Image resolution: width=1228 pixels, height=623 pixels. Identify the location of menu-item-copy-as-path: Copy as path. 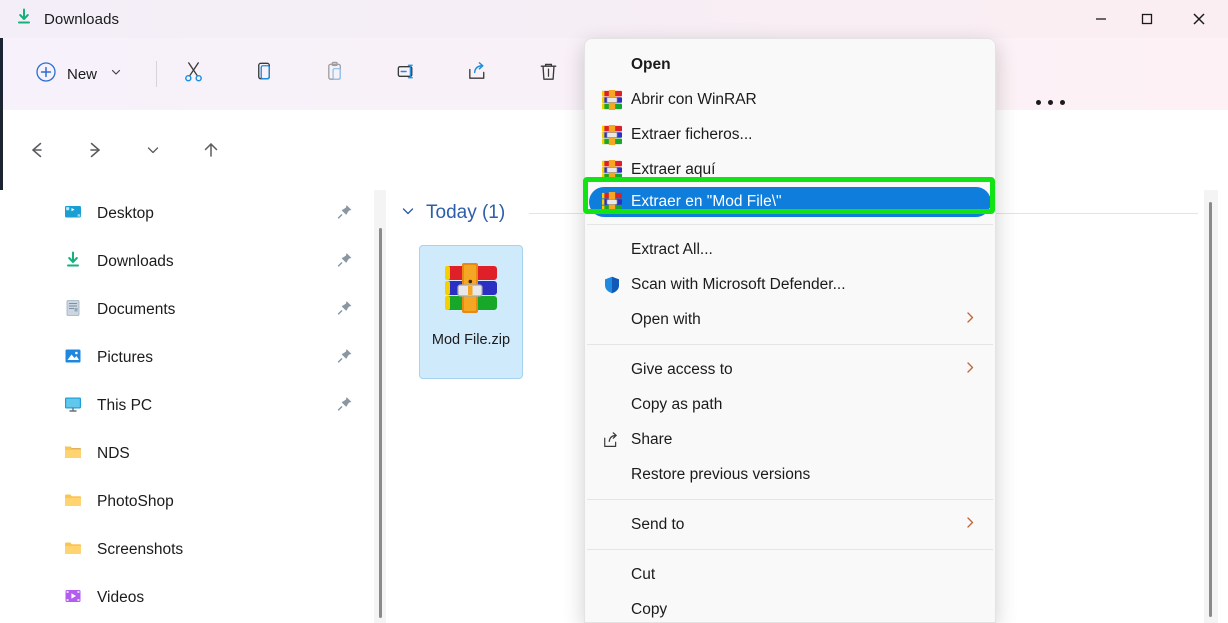
(790, 404).